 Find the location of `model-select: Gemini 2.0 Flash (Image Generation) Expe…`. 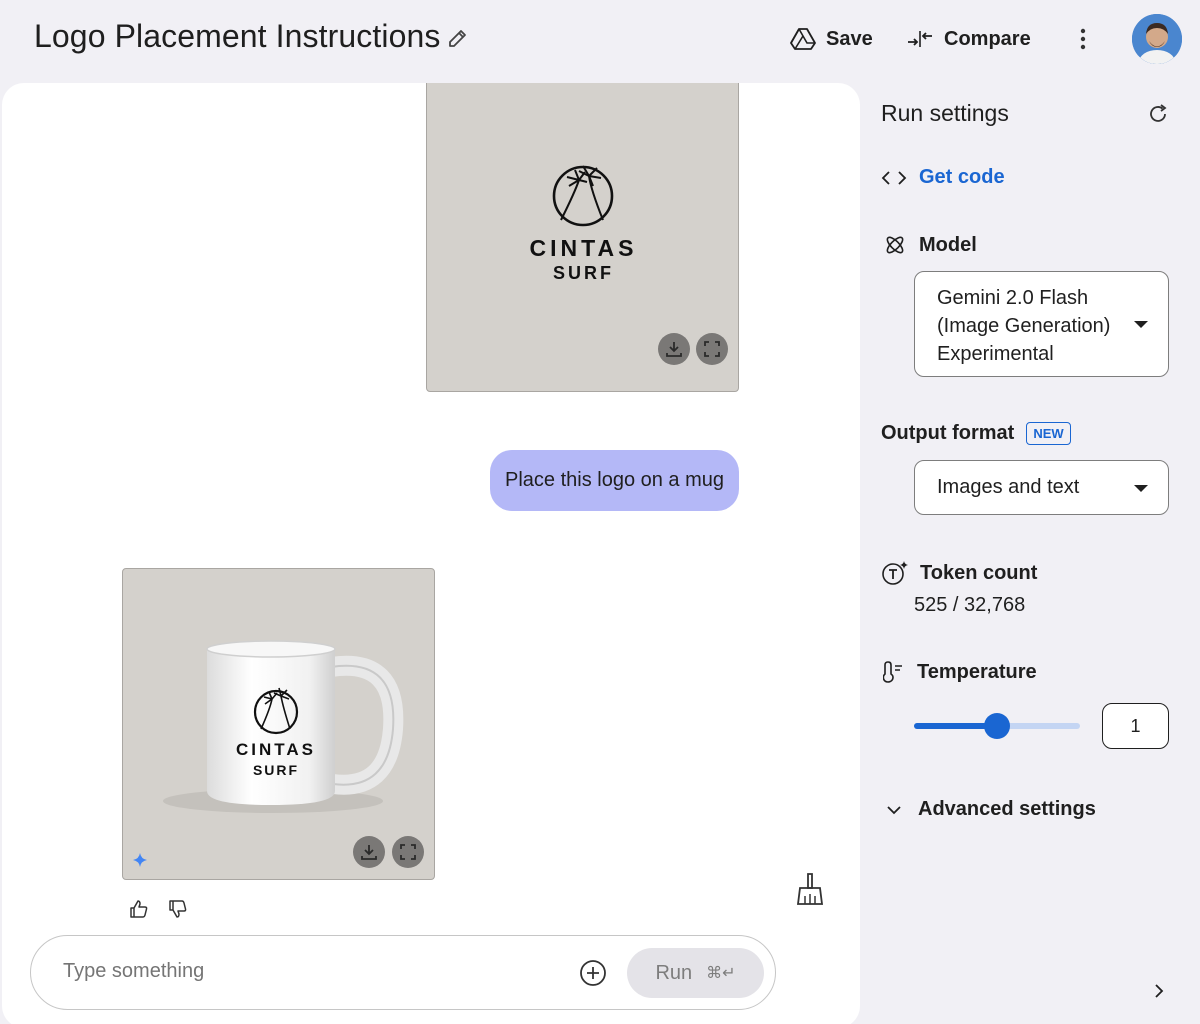

model-select: Gemini 2.0 Flash (Image Generation) Expe… is located at coordinates (1041, 324).